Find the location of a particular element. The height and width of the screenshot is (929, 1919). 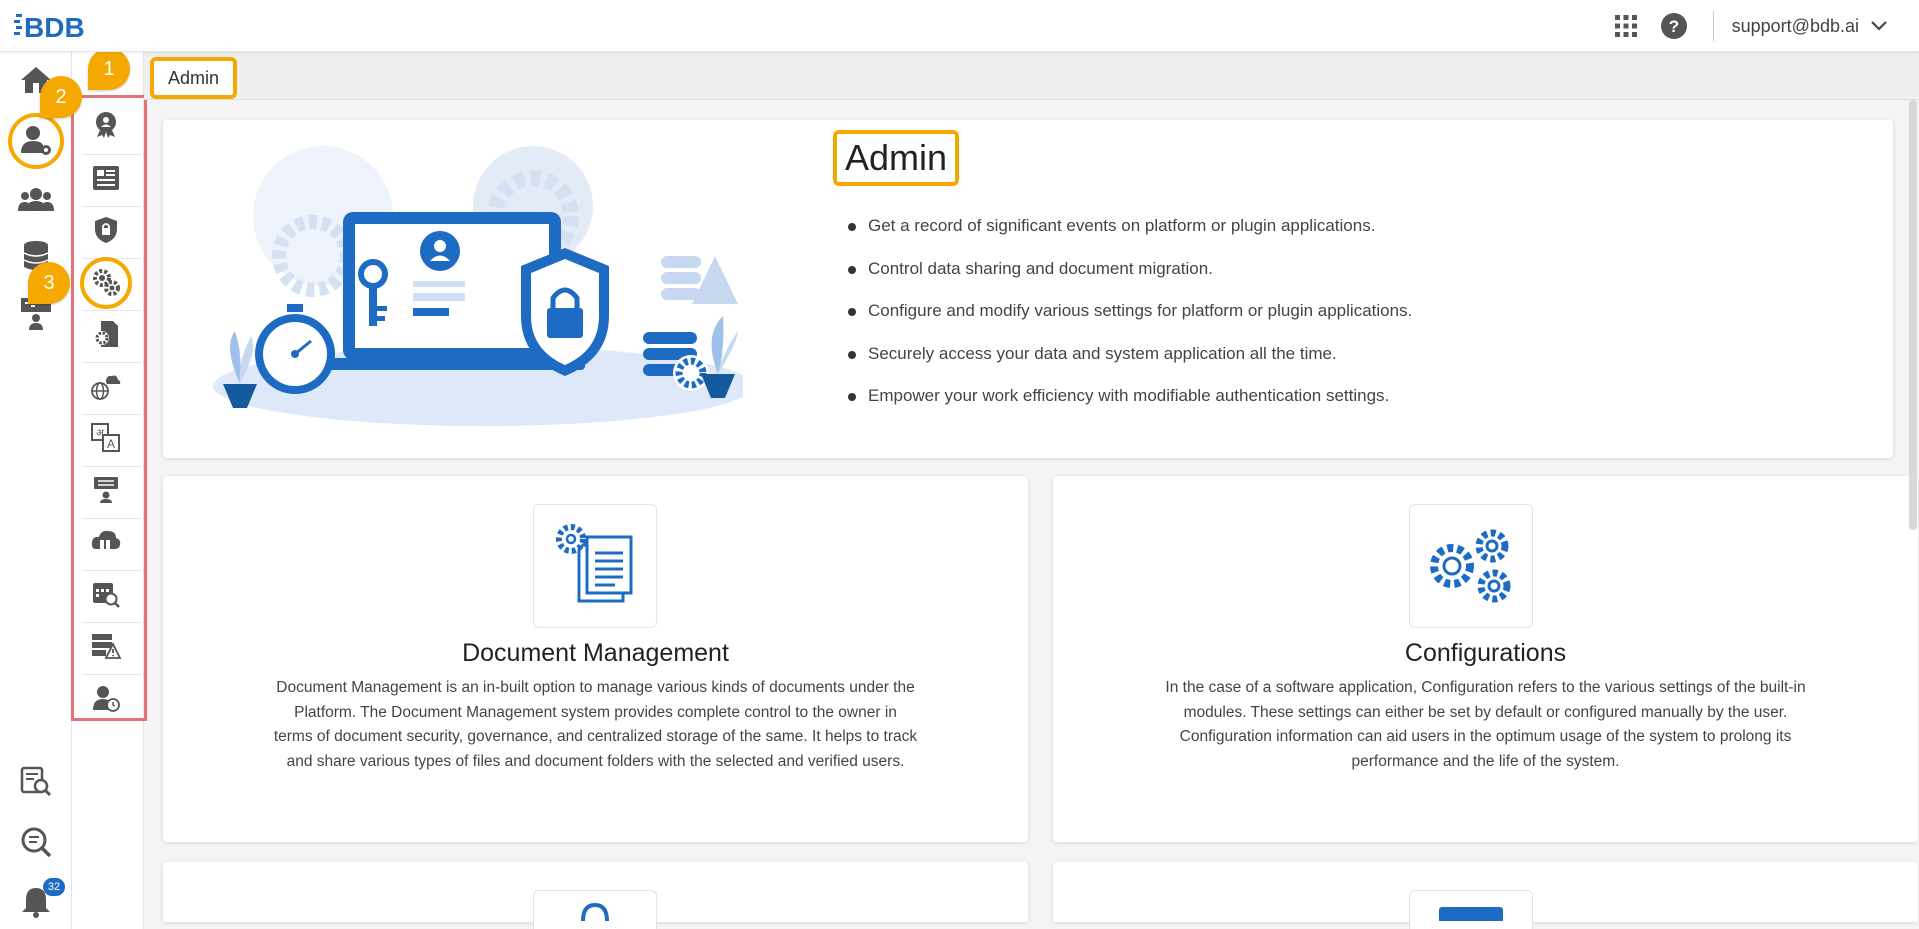

page-scrollbar is located at coordinates (1913, 315).